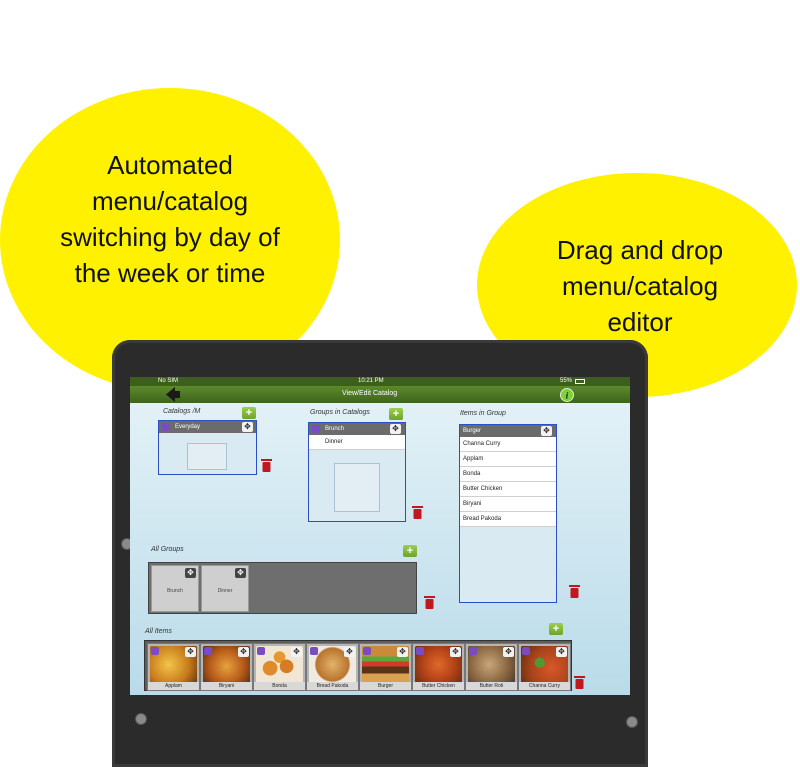  Describe the element at coordinates (508, 459) in the screenshot. I see `list-item: Applam` at that location.